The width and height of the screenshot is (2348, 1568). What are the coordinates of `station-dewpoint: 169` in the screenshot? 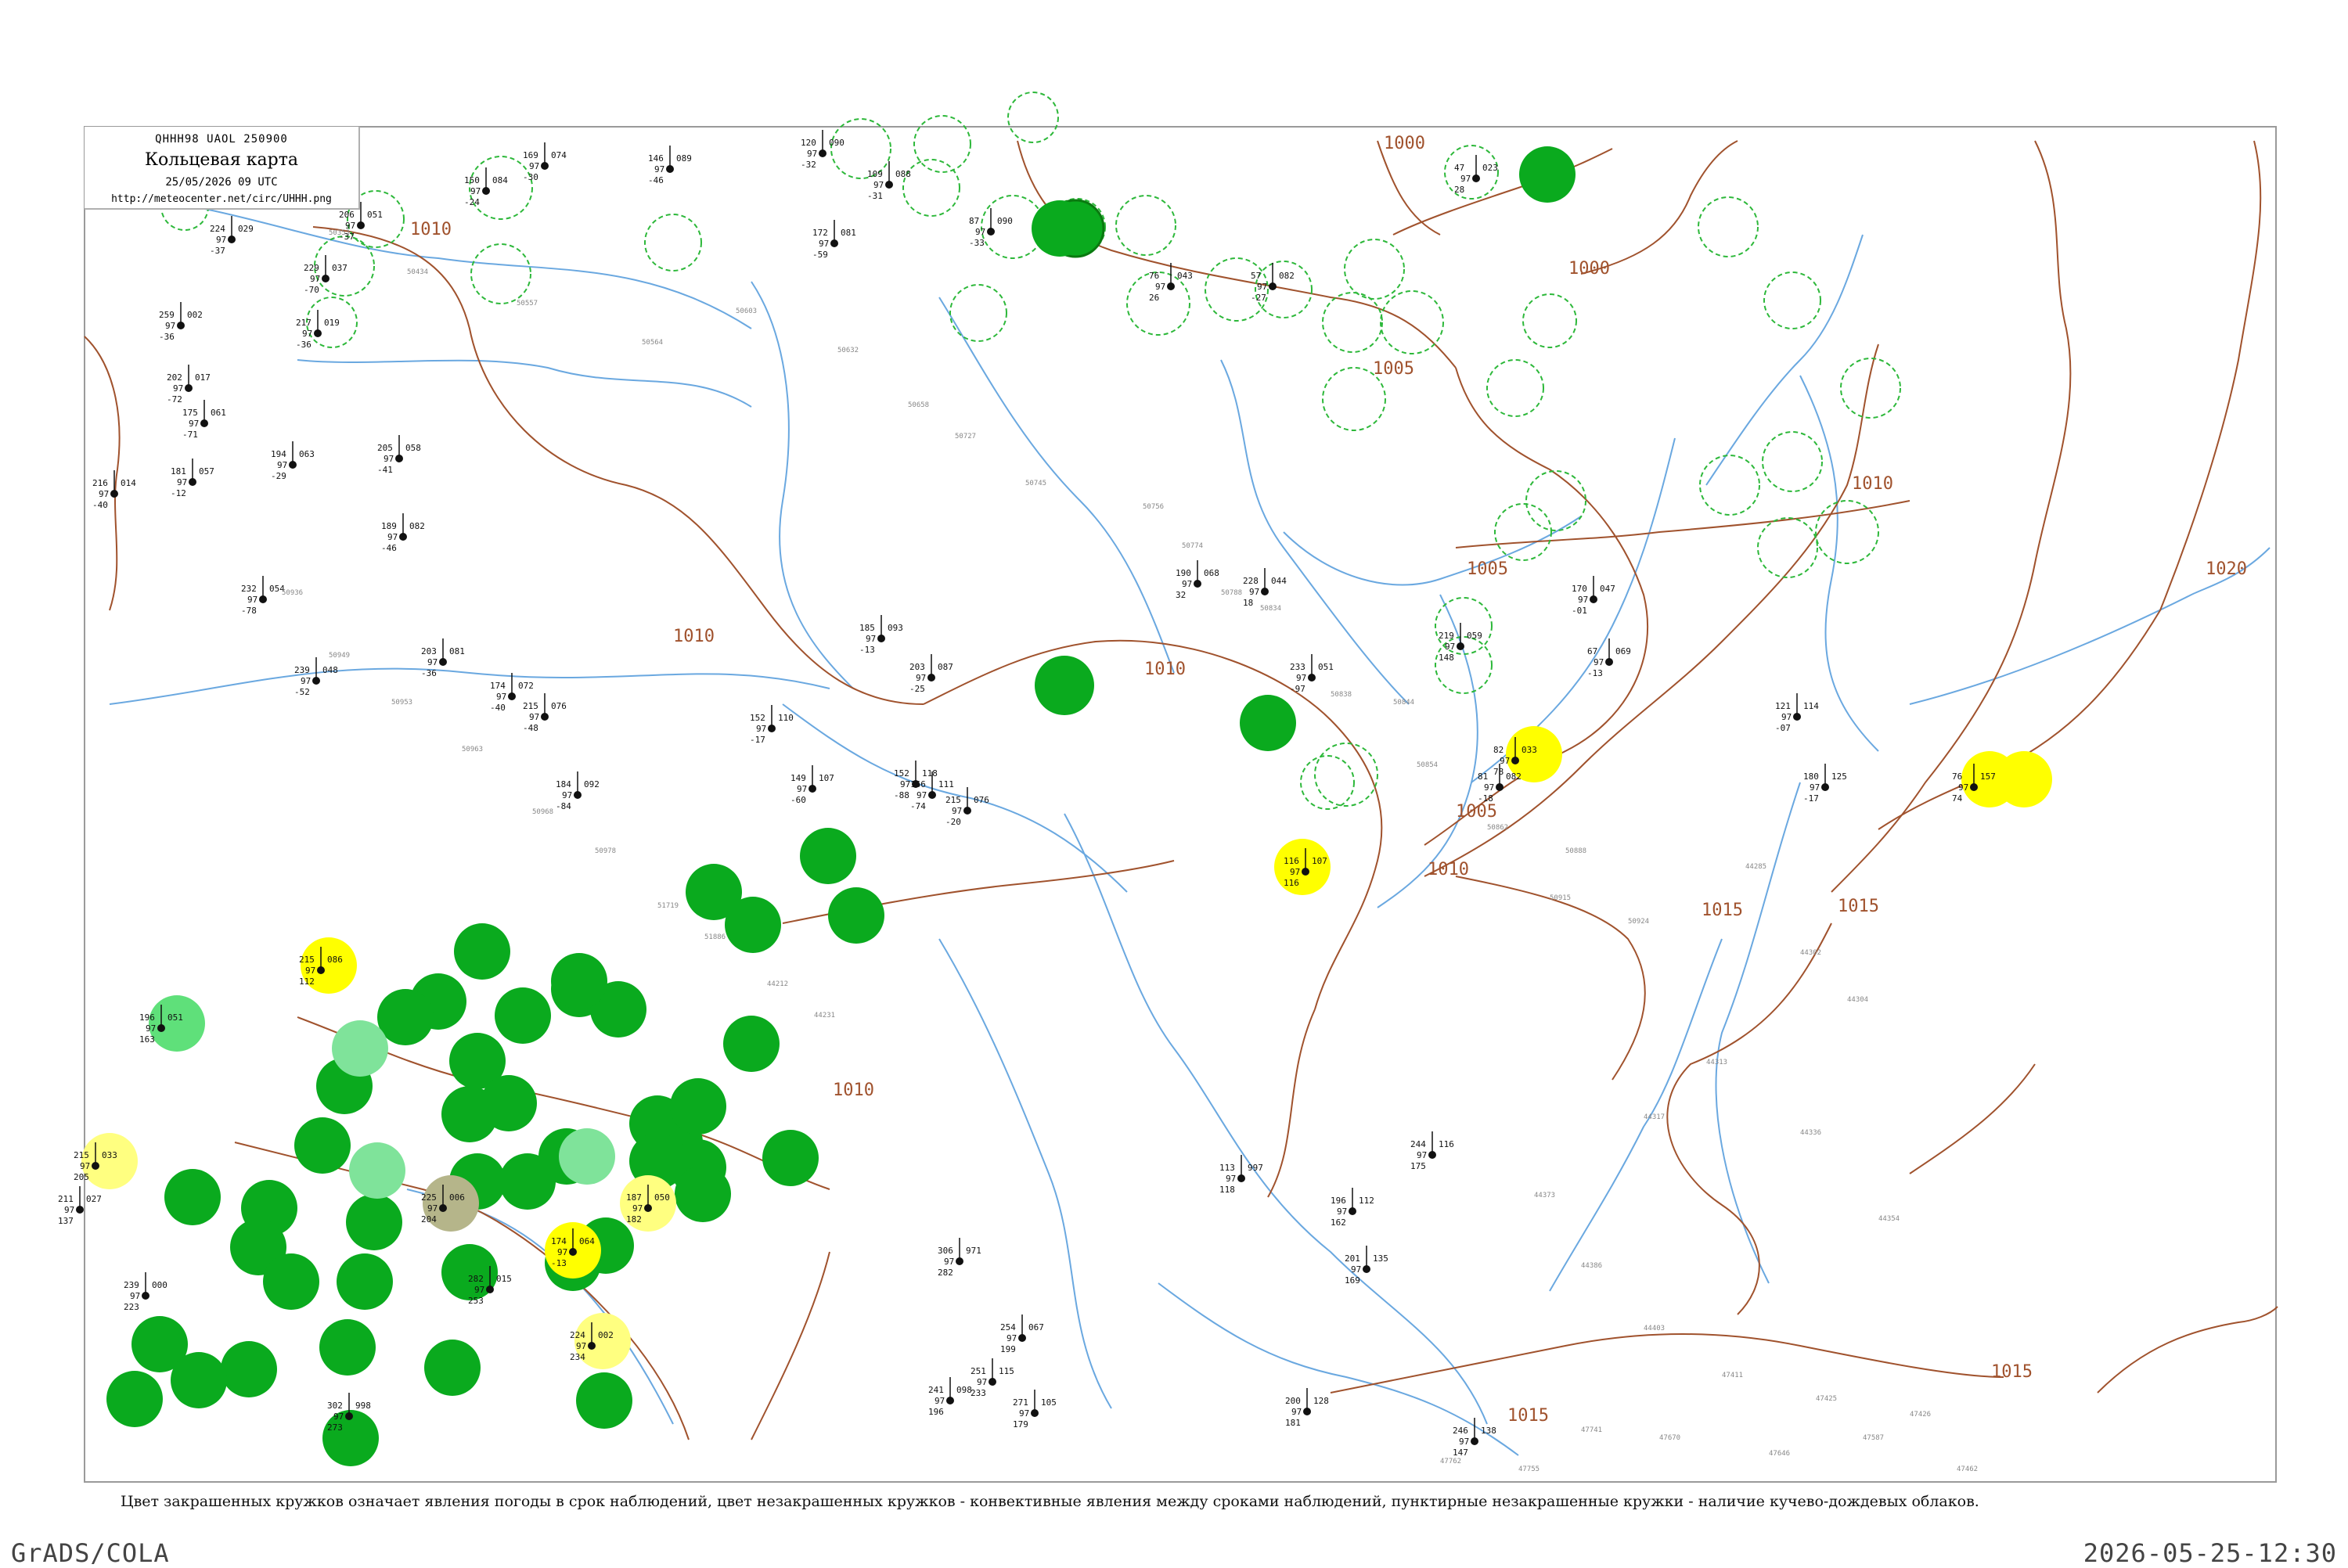 It's located at (1352, 1281).